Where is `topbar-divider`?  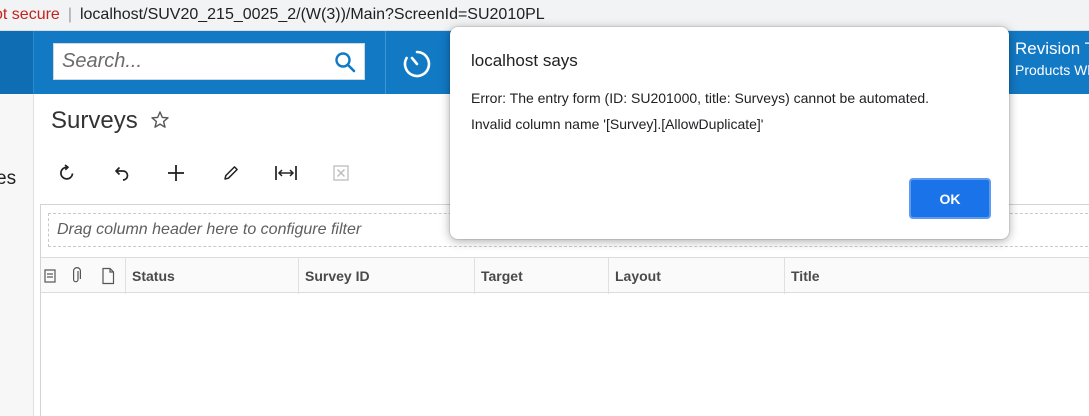
topbar-divider is located at coordinates (385, 62).